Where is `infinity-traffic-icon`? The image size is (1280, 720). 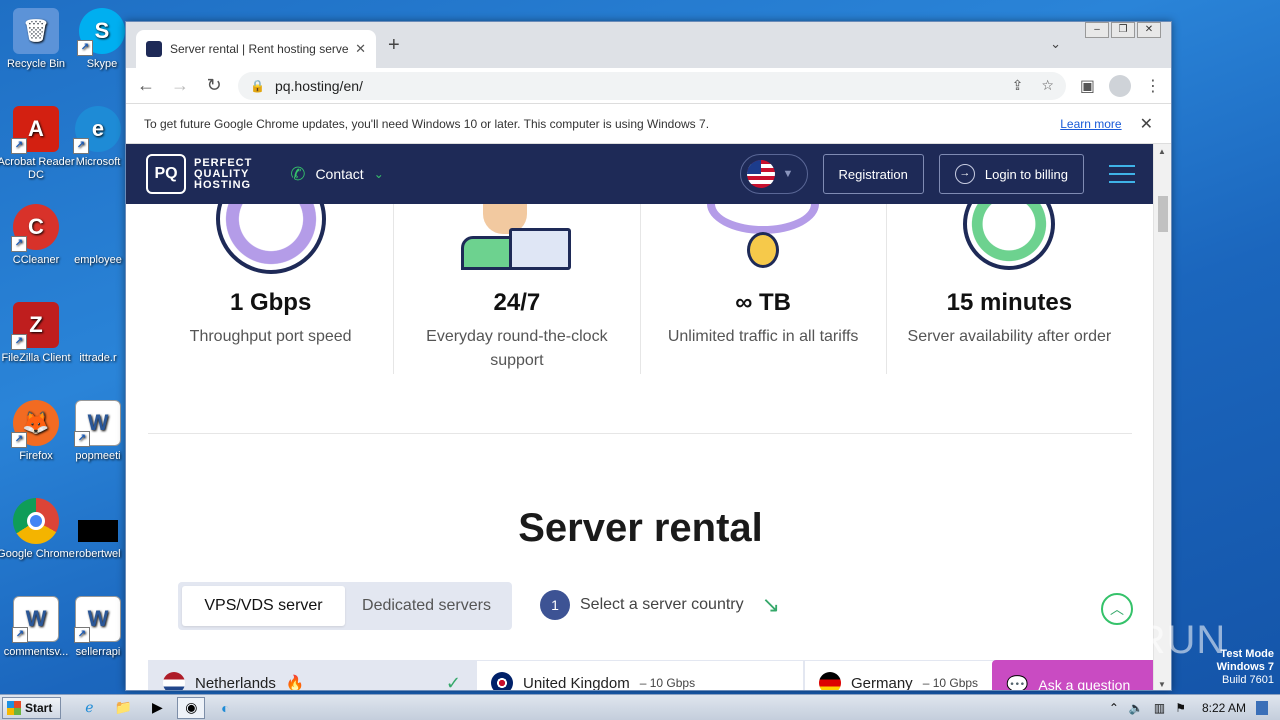
infinity-traffic-icon is located at coordinates (763, 239).